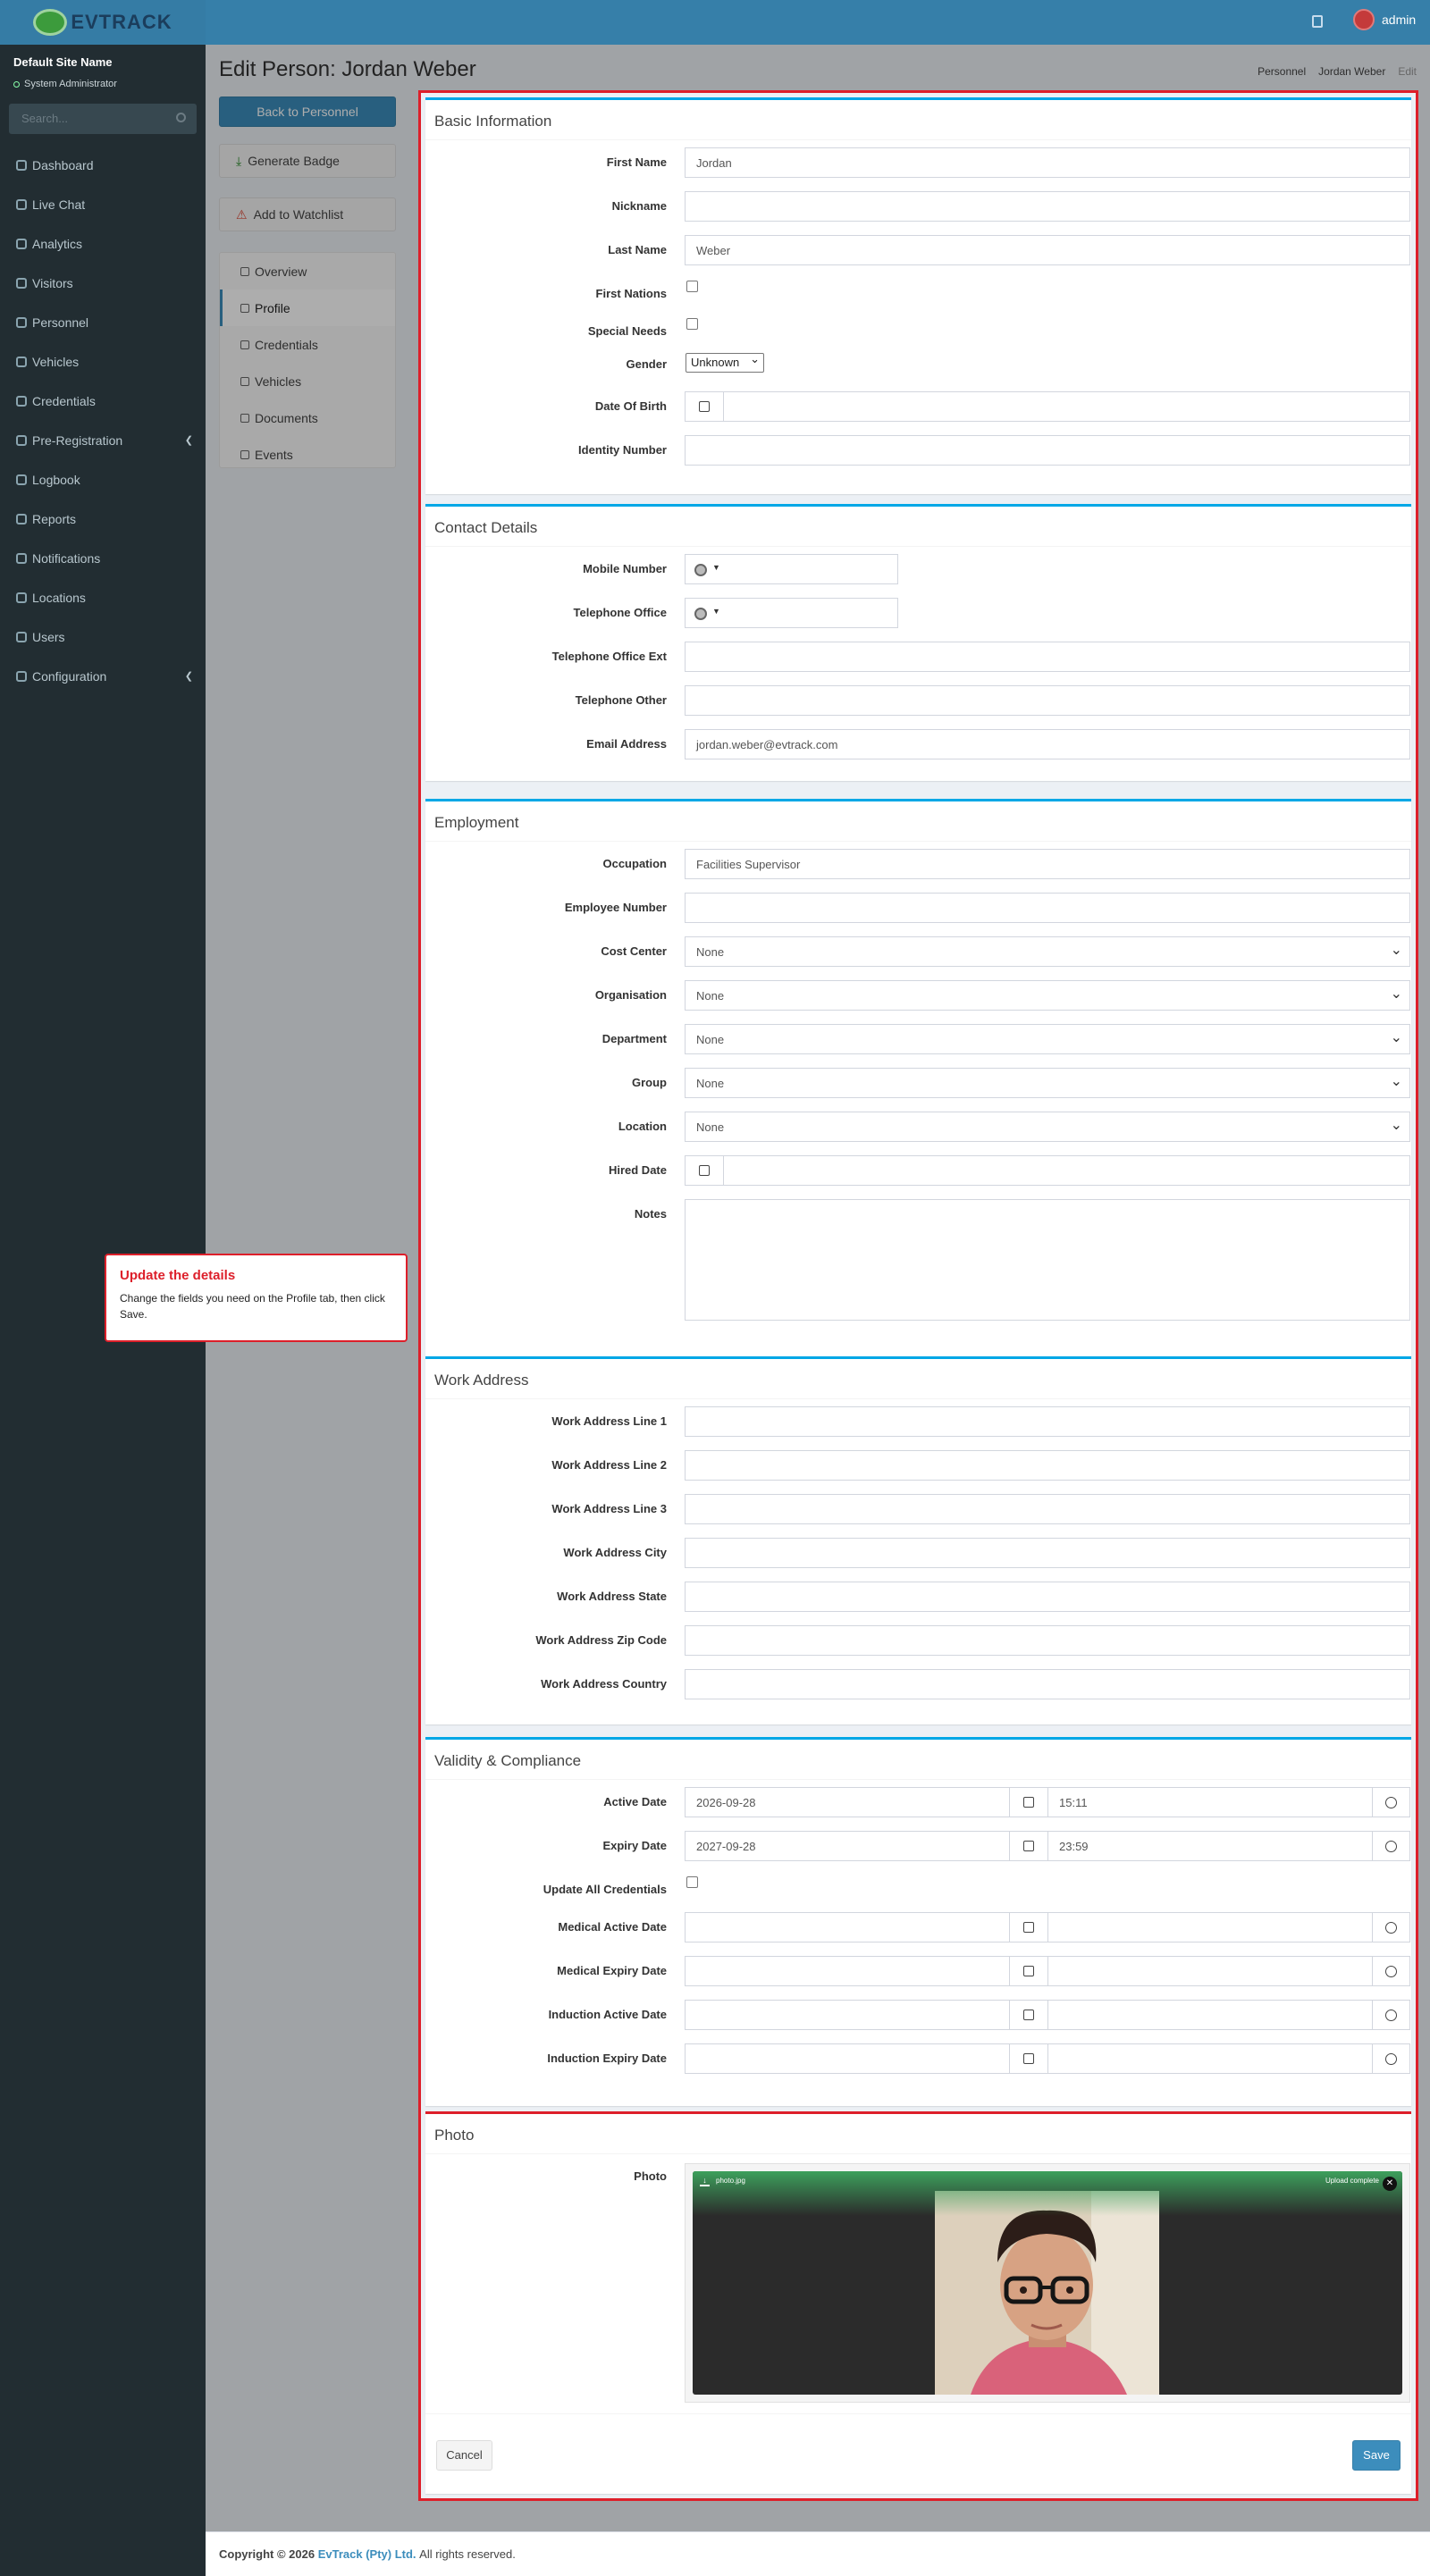 The width and height of the screenshot is (1430, 2576). What do you see at coordinates (1210, 2058) in the screenshot?
I see `induction-expiry-time-input` at bounding box center [1210, 2058].